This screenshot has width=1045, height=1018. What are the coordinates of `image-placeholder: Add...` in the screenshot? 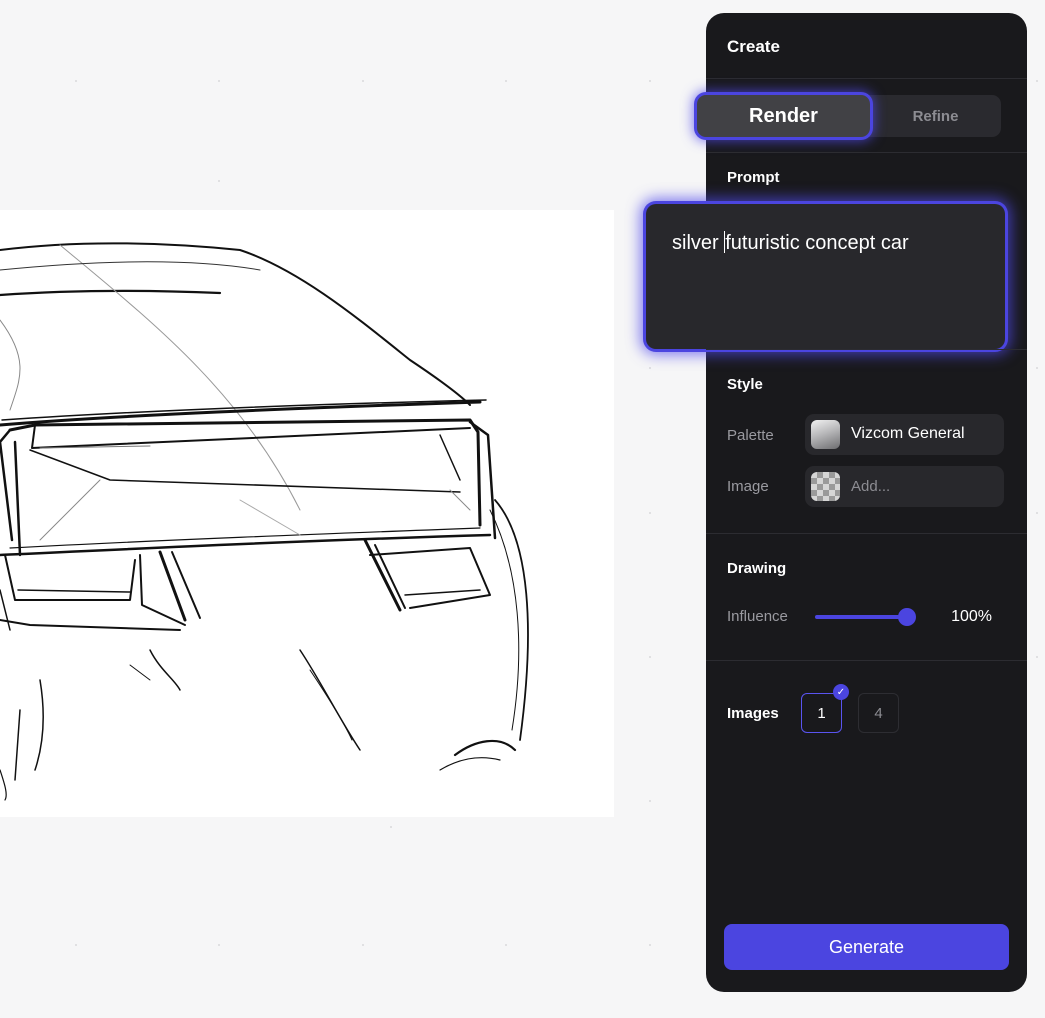 It's located at (871, 486).